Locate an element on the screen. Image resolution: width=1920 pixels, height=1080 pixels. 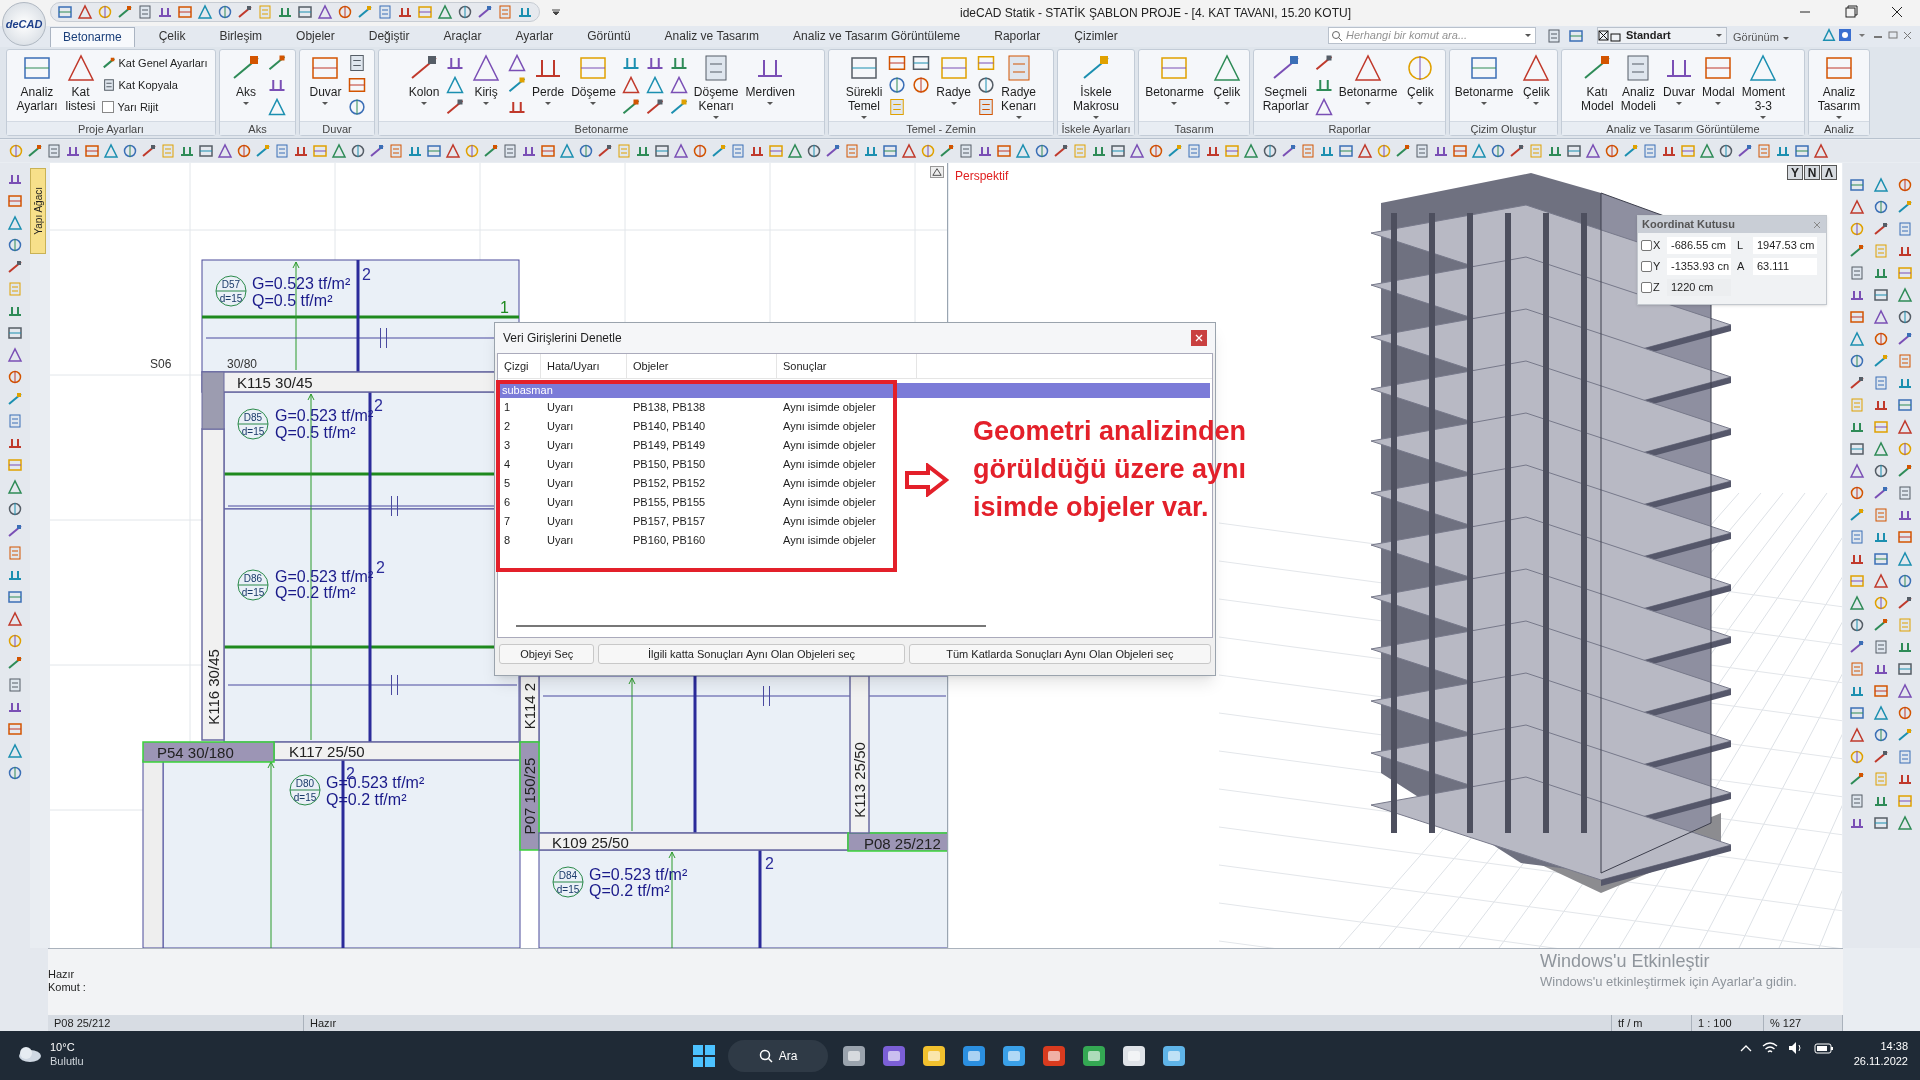
close-icon is located at coordinates (1817, 224).